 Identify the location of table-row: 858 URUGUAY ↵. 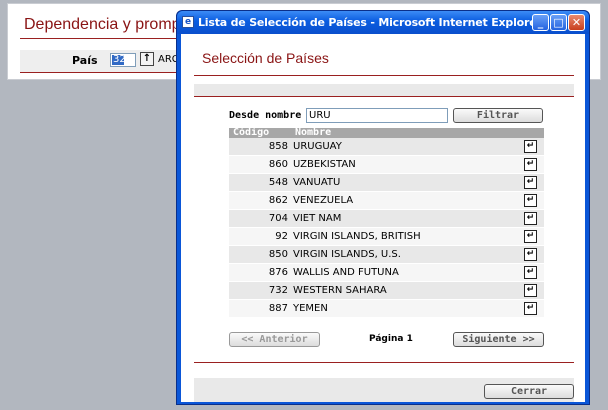
(386, 147).